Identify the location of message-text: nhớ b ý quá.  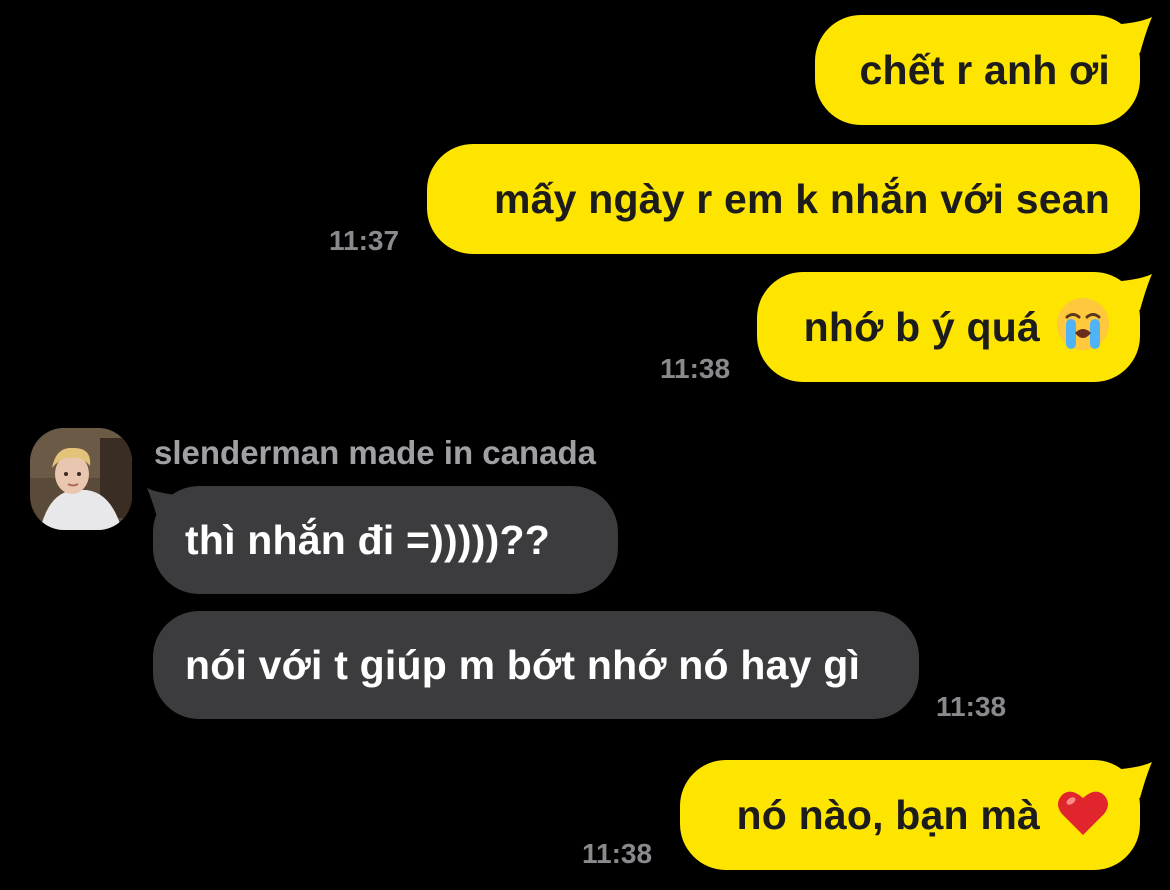
(921, 326).